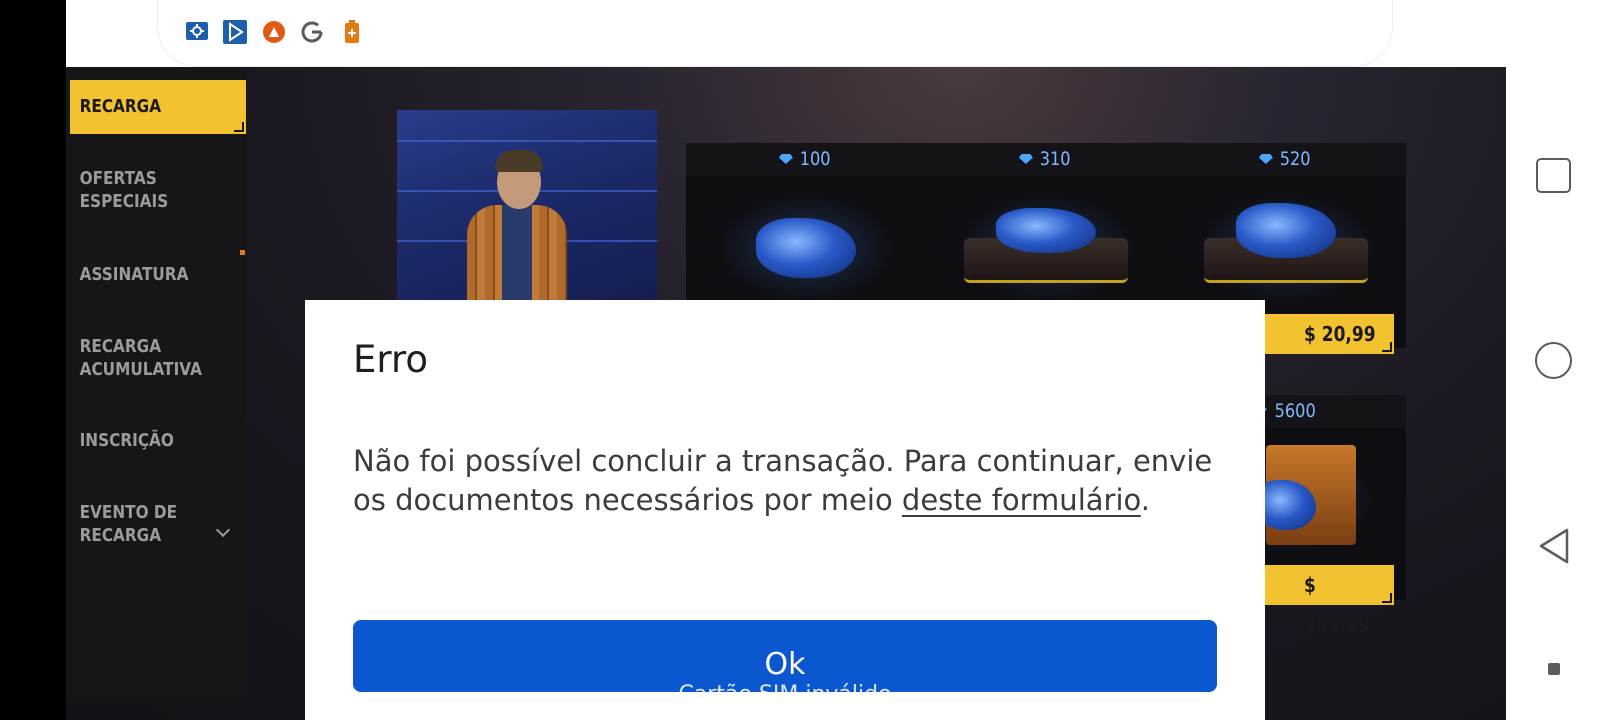 Image resolution: width=1600 pixels, height=720 pixels. What do you see at coordinates (142, 274) in the screenshot?
I see `sidebar-item-assinatura: ASSINATURA` at bounding box center [142, 274].